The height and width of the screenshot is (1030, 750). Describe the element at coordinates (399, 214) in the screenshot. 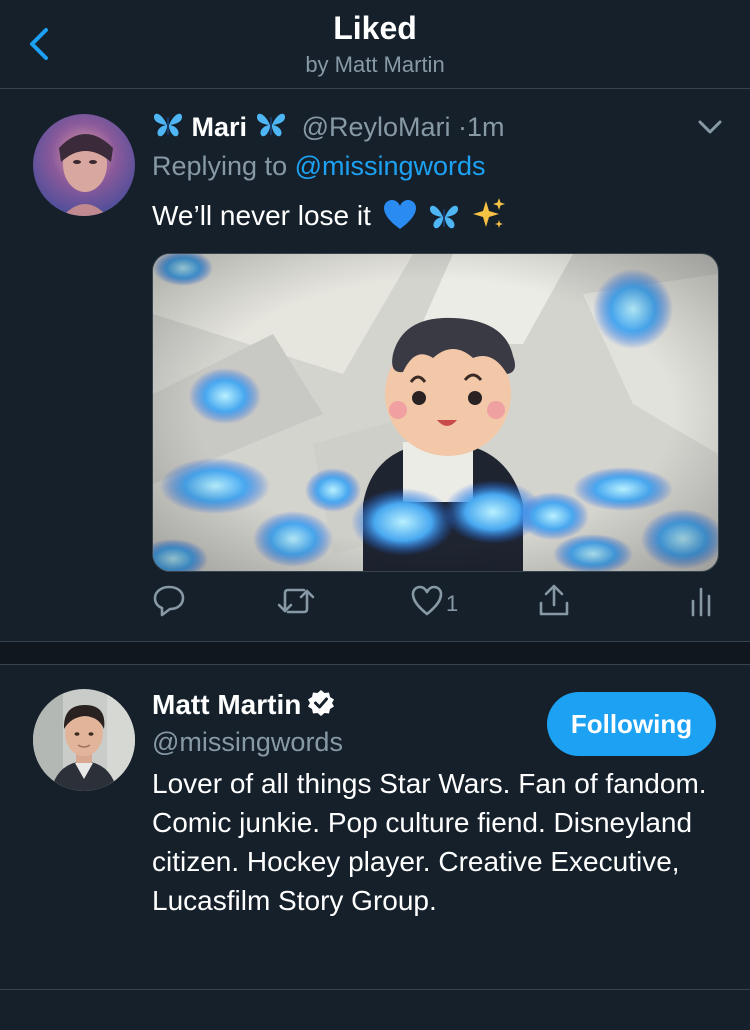

I see `blue-heart-emoji-icon` at that location.